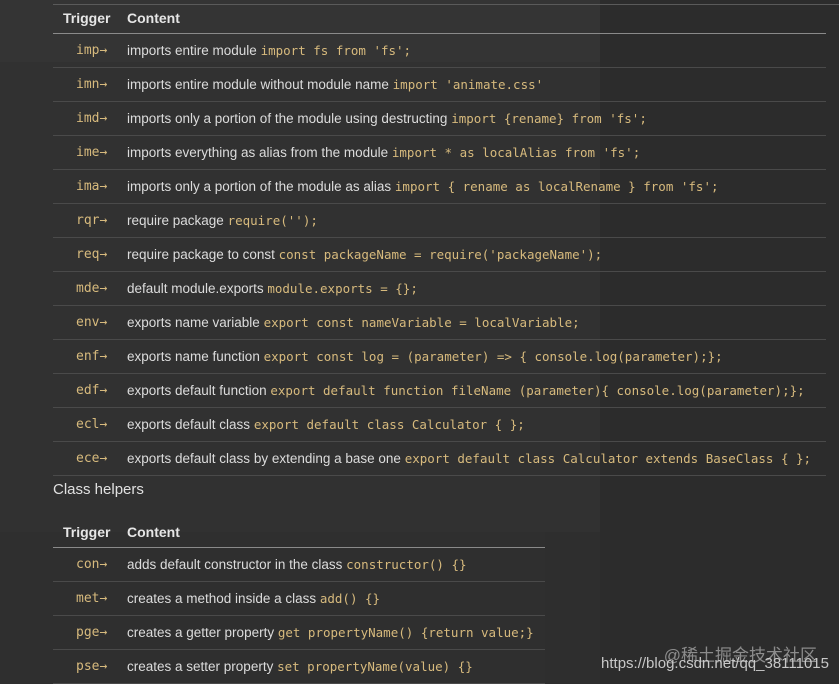  Describe the element at coordinates (194, 50) in the screenshot. I see `description-text: imports entire module` at that location.